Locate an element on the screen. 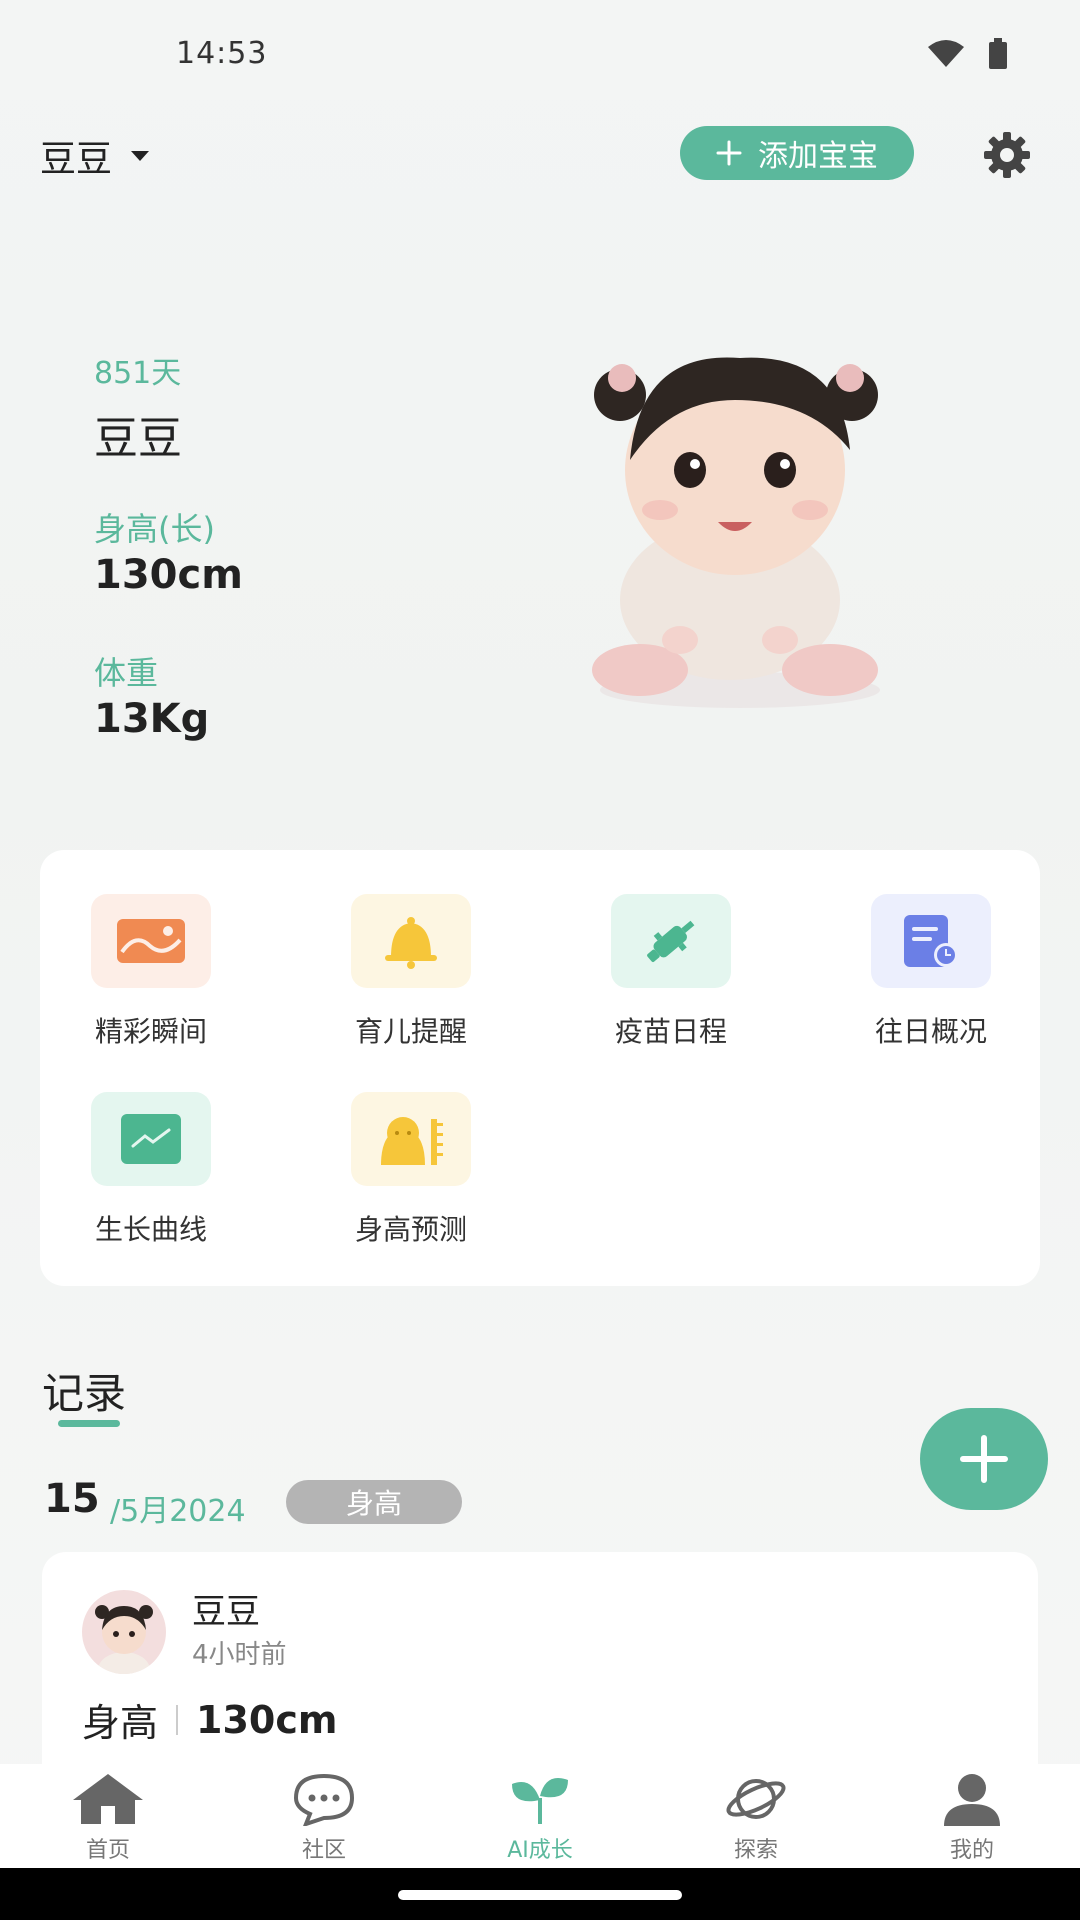 This screenshot has height=1920, width=1080. nav-ai-growth: AI成长 is located at coordinates (540, 1818).